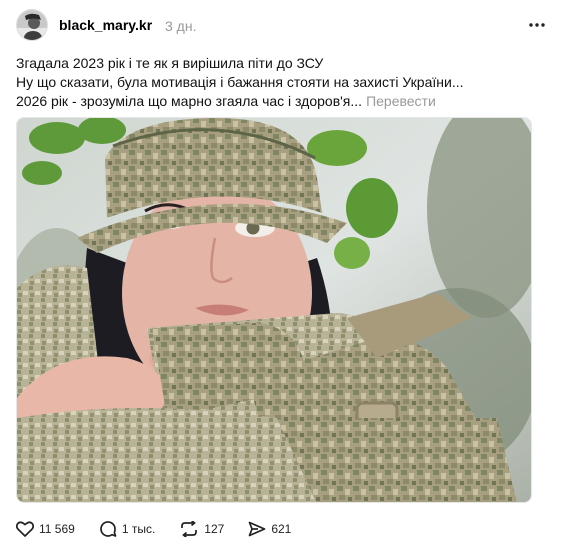 Image resolution: width=566 pixels, height=549 pixels. What do you see at coordinates (189, 529) in the screenshot?
I see `repost-arrows-icon` at bounding box center [189, 529].